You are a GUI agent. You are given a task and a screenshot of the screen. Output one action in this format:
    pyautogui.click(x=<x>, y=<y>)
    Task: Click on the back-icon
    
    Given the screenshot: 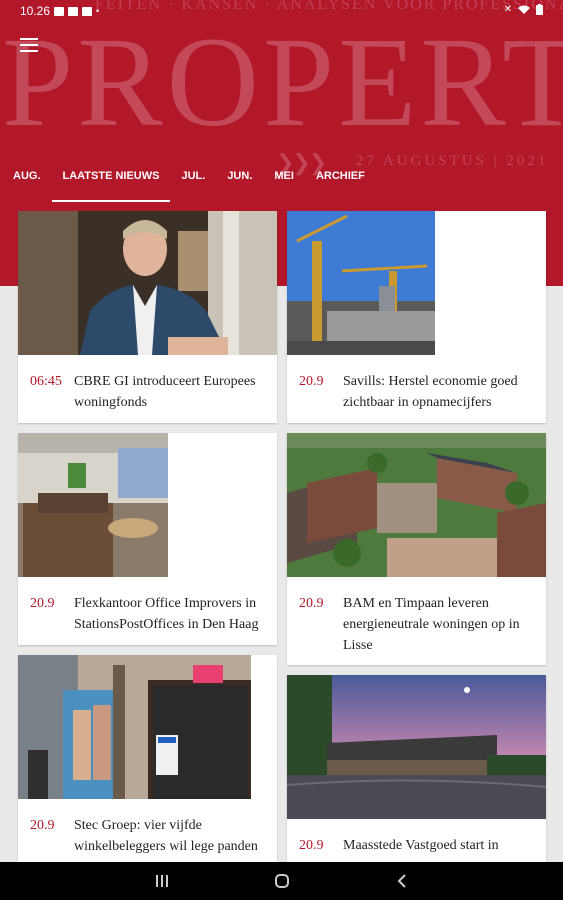 What is the action you would take?
    pyautogui.click(x=401, y=881)
    